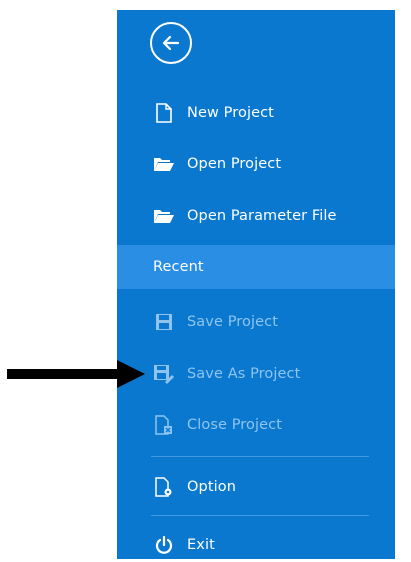  What do you see at coordinates (164, 374) in the screenshot?
I see `save-as-icon` at bounding box center [164, 374].